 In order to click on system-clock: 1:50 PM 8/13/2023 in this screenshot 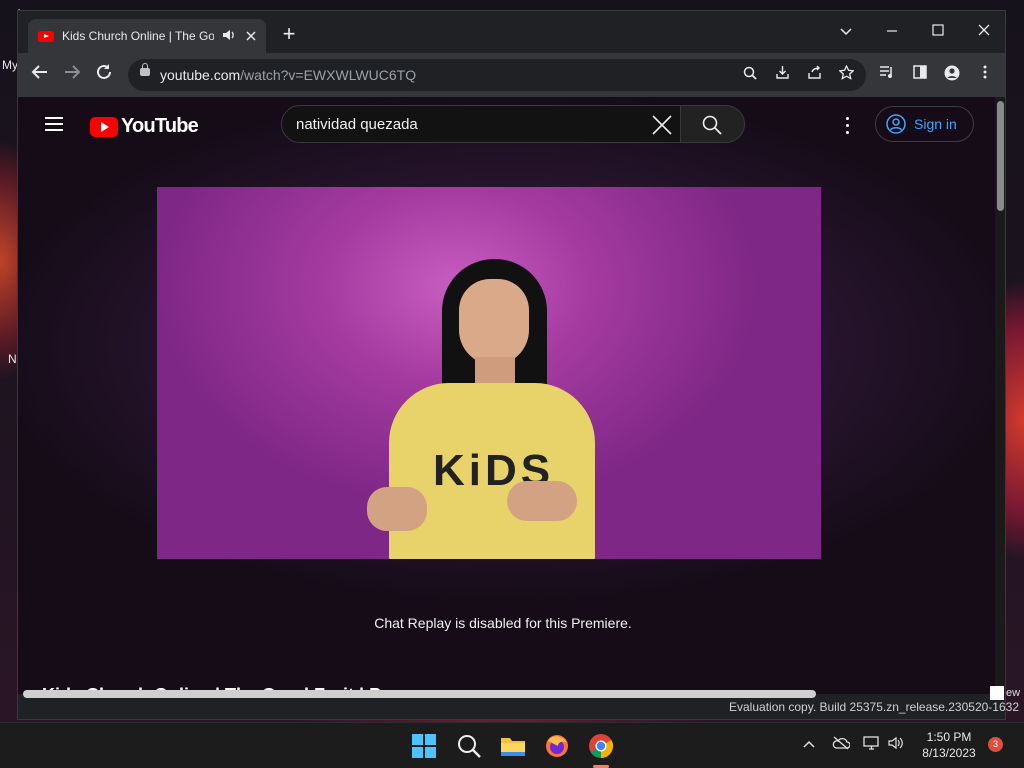, I will do `click(949, 745)`.